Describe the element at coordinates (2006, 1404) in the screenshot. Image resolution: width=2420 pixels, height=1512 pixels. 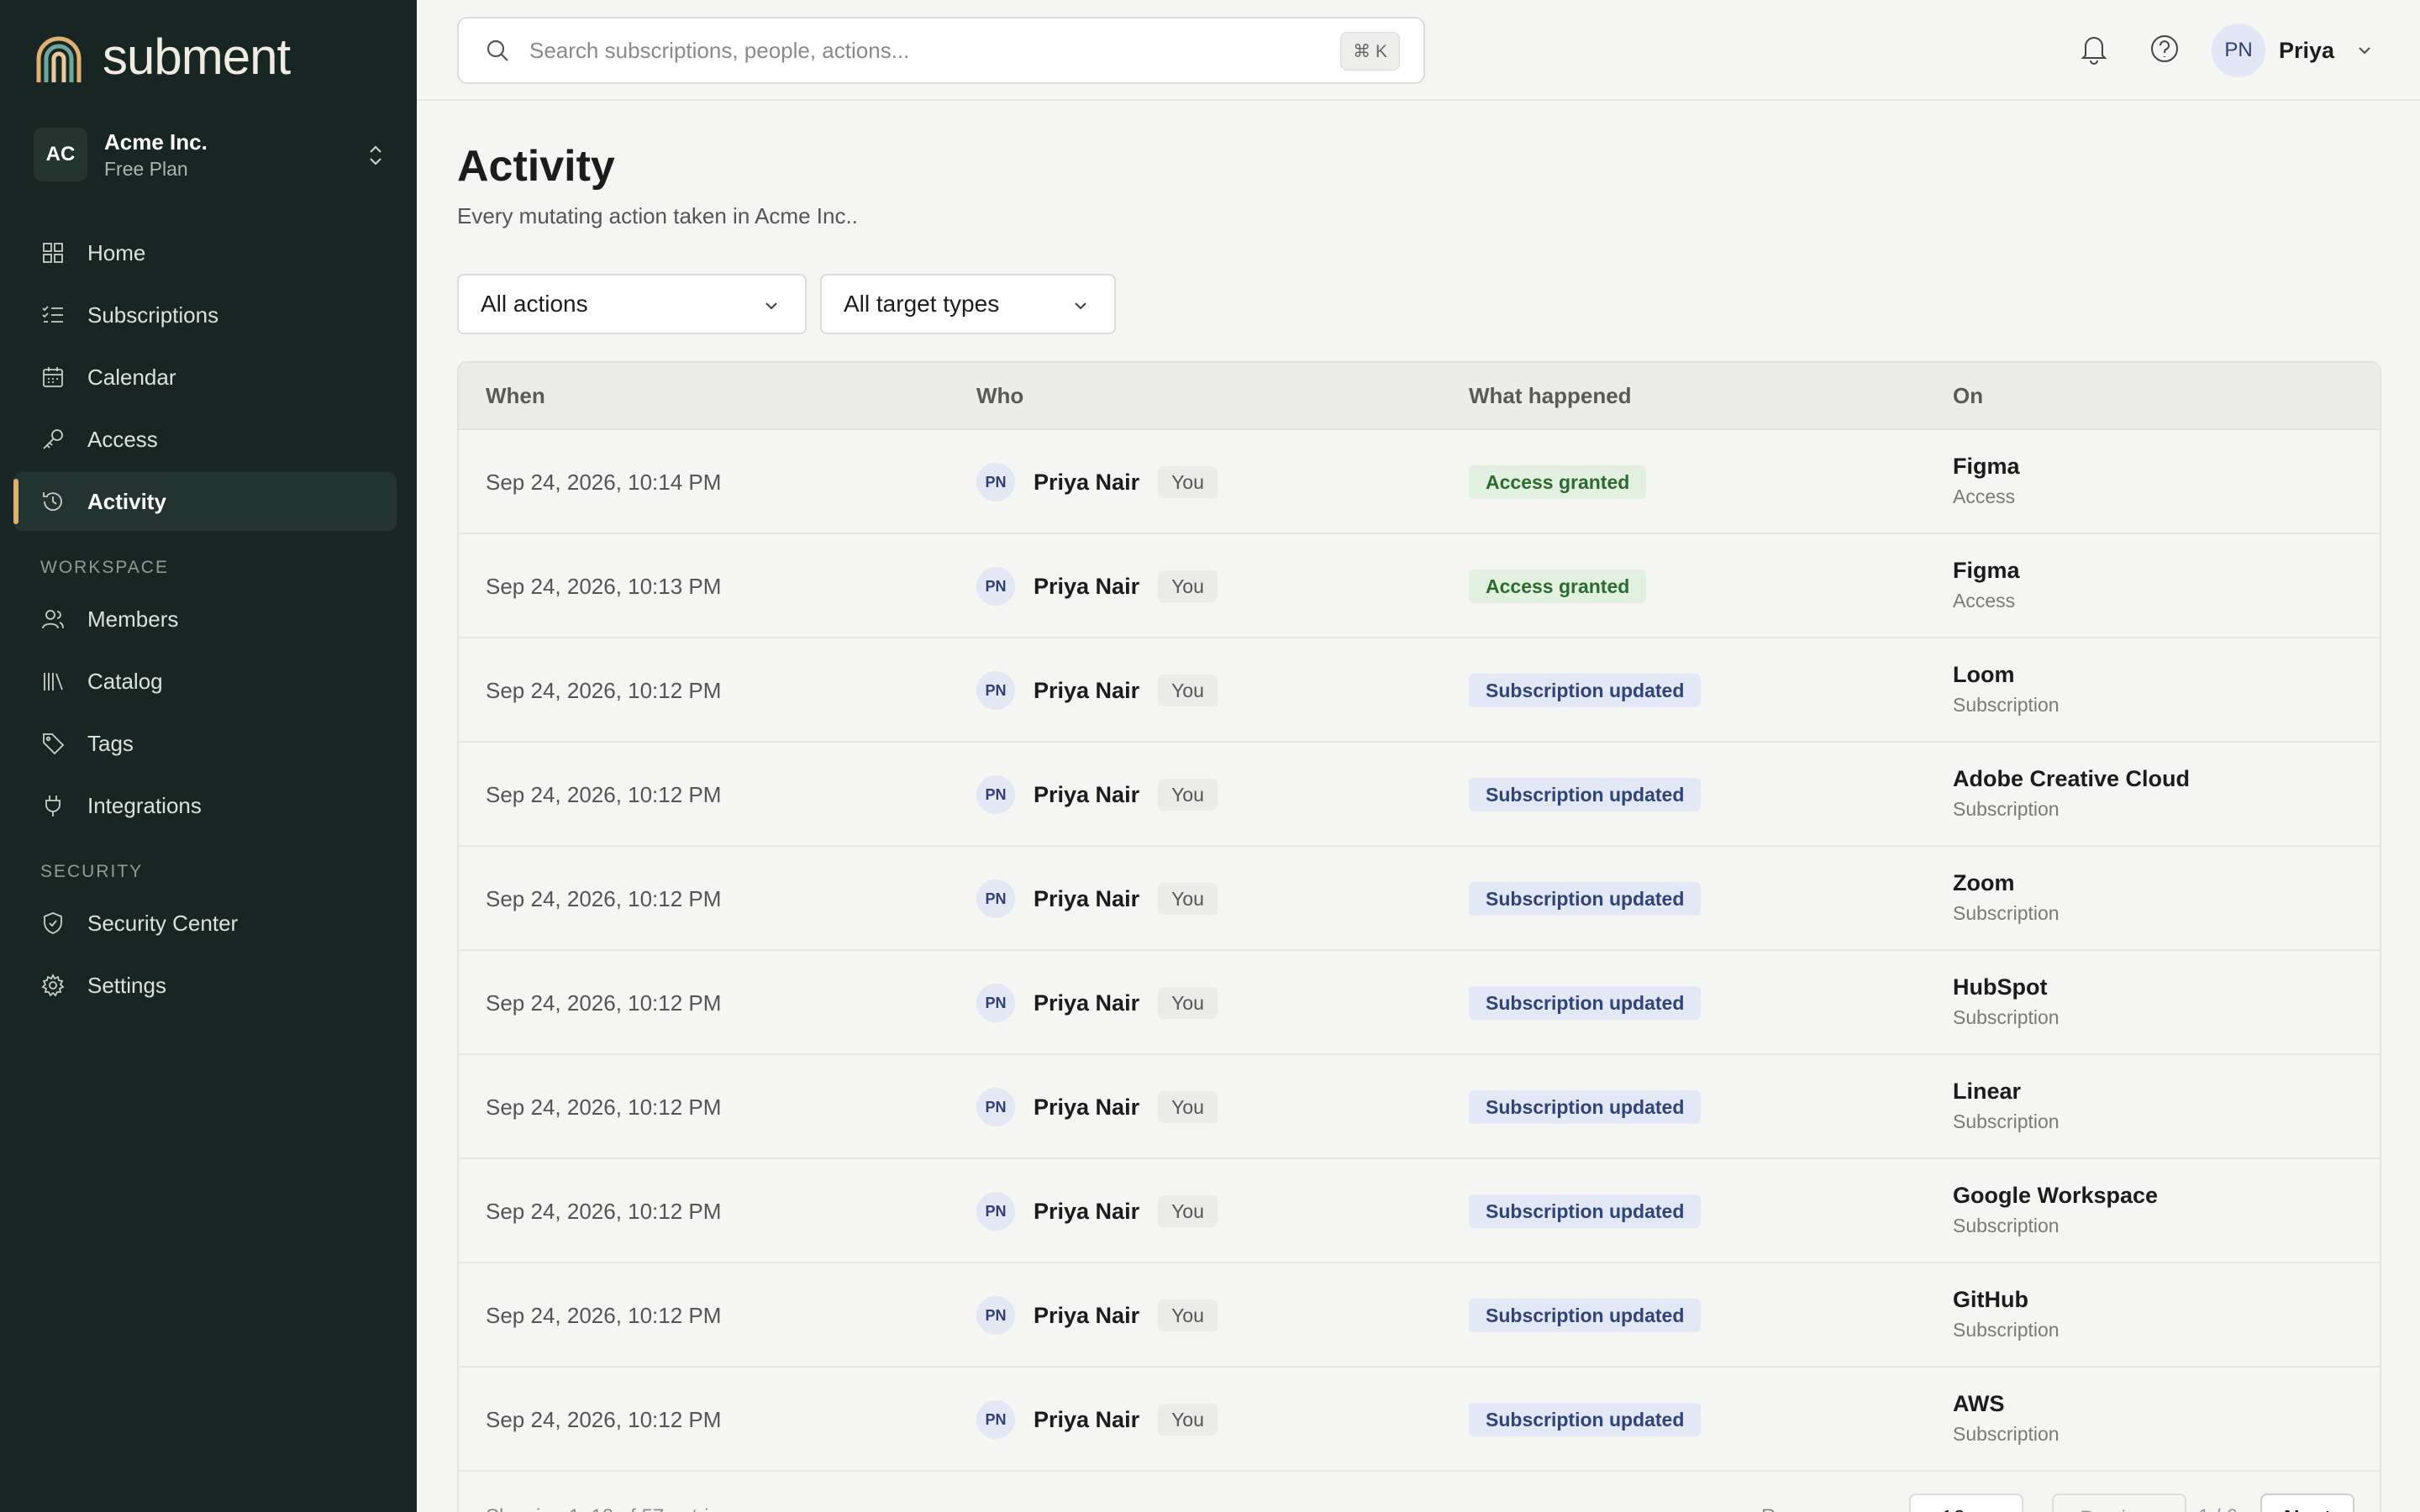
I see `target-name: AWS` at that location.